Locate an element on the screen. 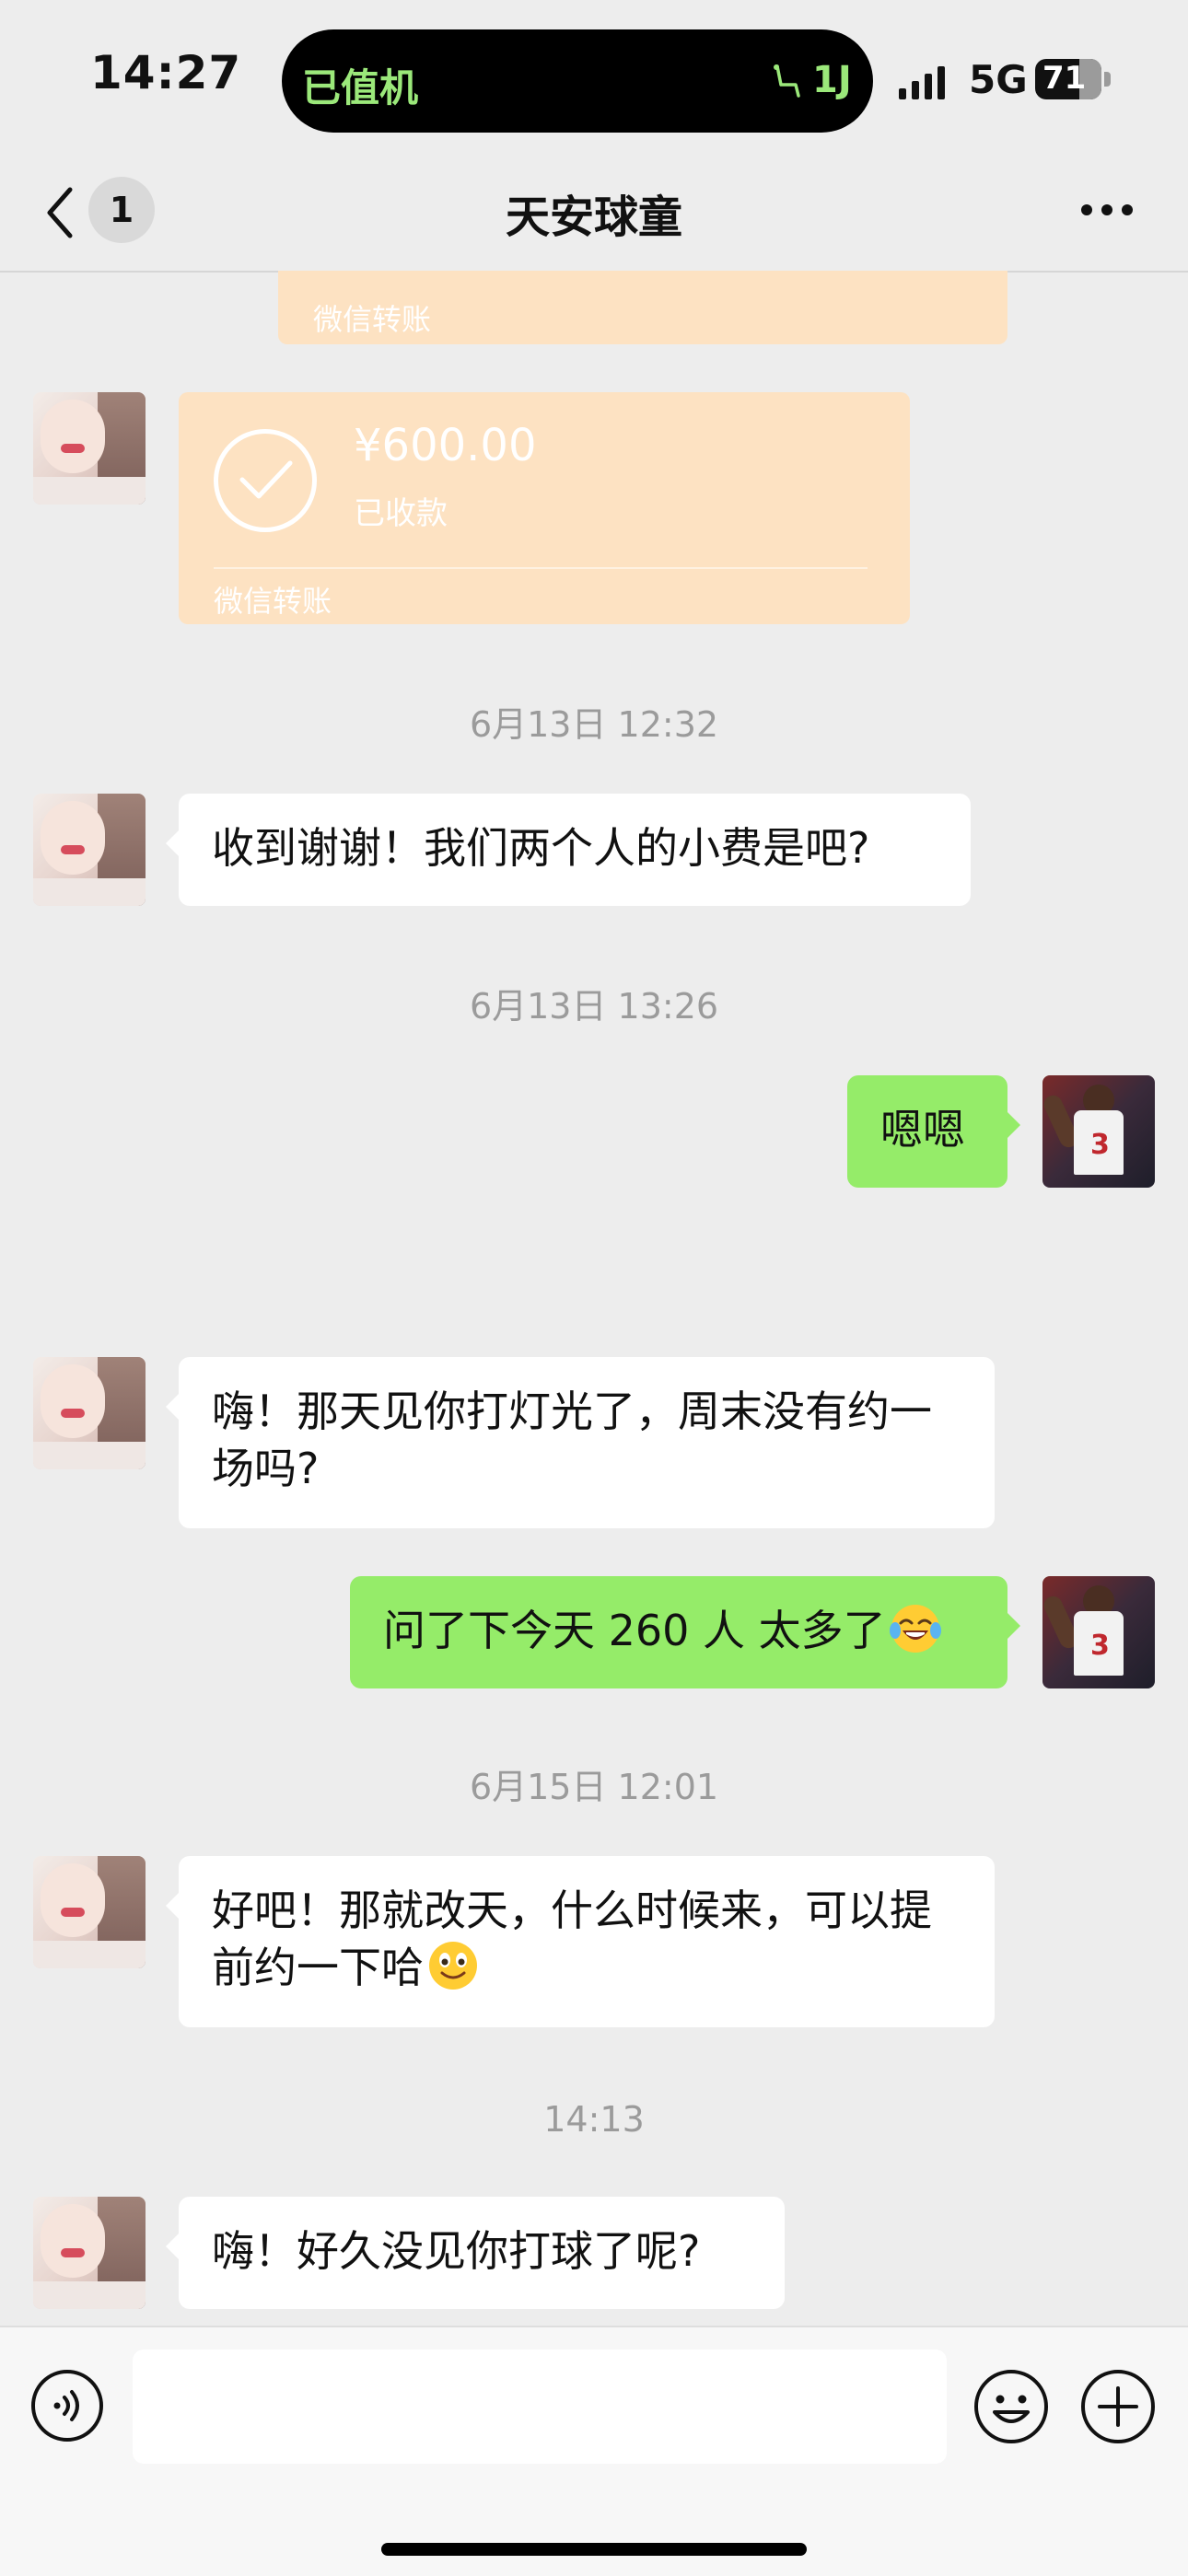 Image resolution: width=1188 pixels, height=2576 pixels. signal-icon is located at coordinates (922, 82).